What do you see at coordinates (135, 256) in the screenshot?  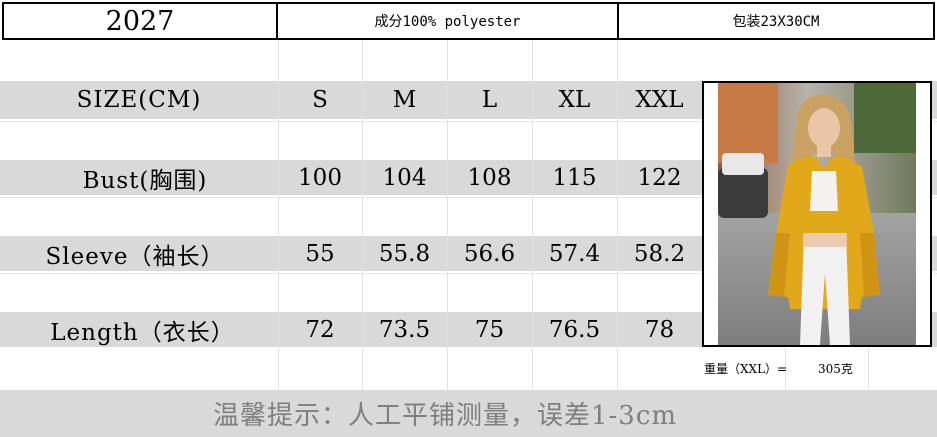 I see `sleeve-label: Sleeve（袖长）` at bounding box center [135, 256].